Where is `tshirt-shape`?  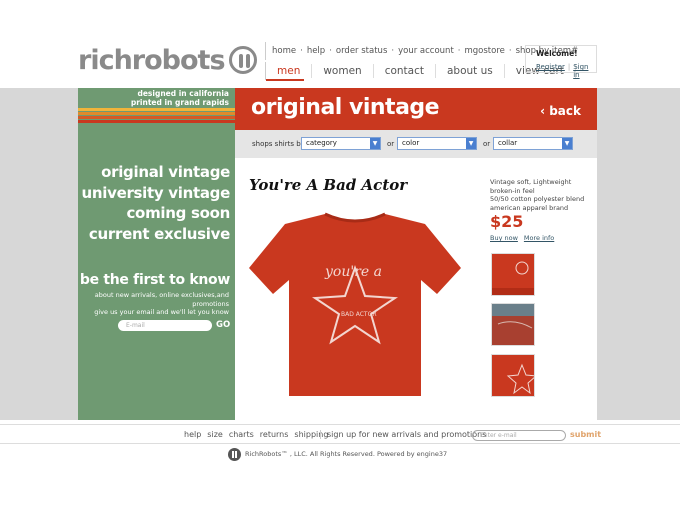
tshirt-shape is located at coordinates (355, 305).